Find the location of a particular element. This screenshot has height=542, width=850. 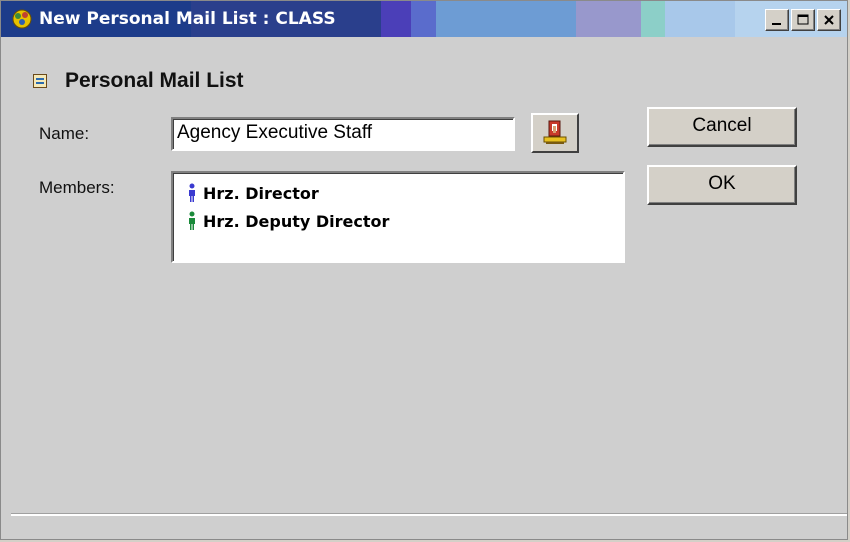

maximize-button is located at coordinates (803, 20).